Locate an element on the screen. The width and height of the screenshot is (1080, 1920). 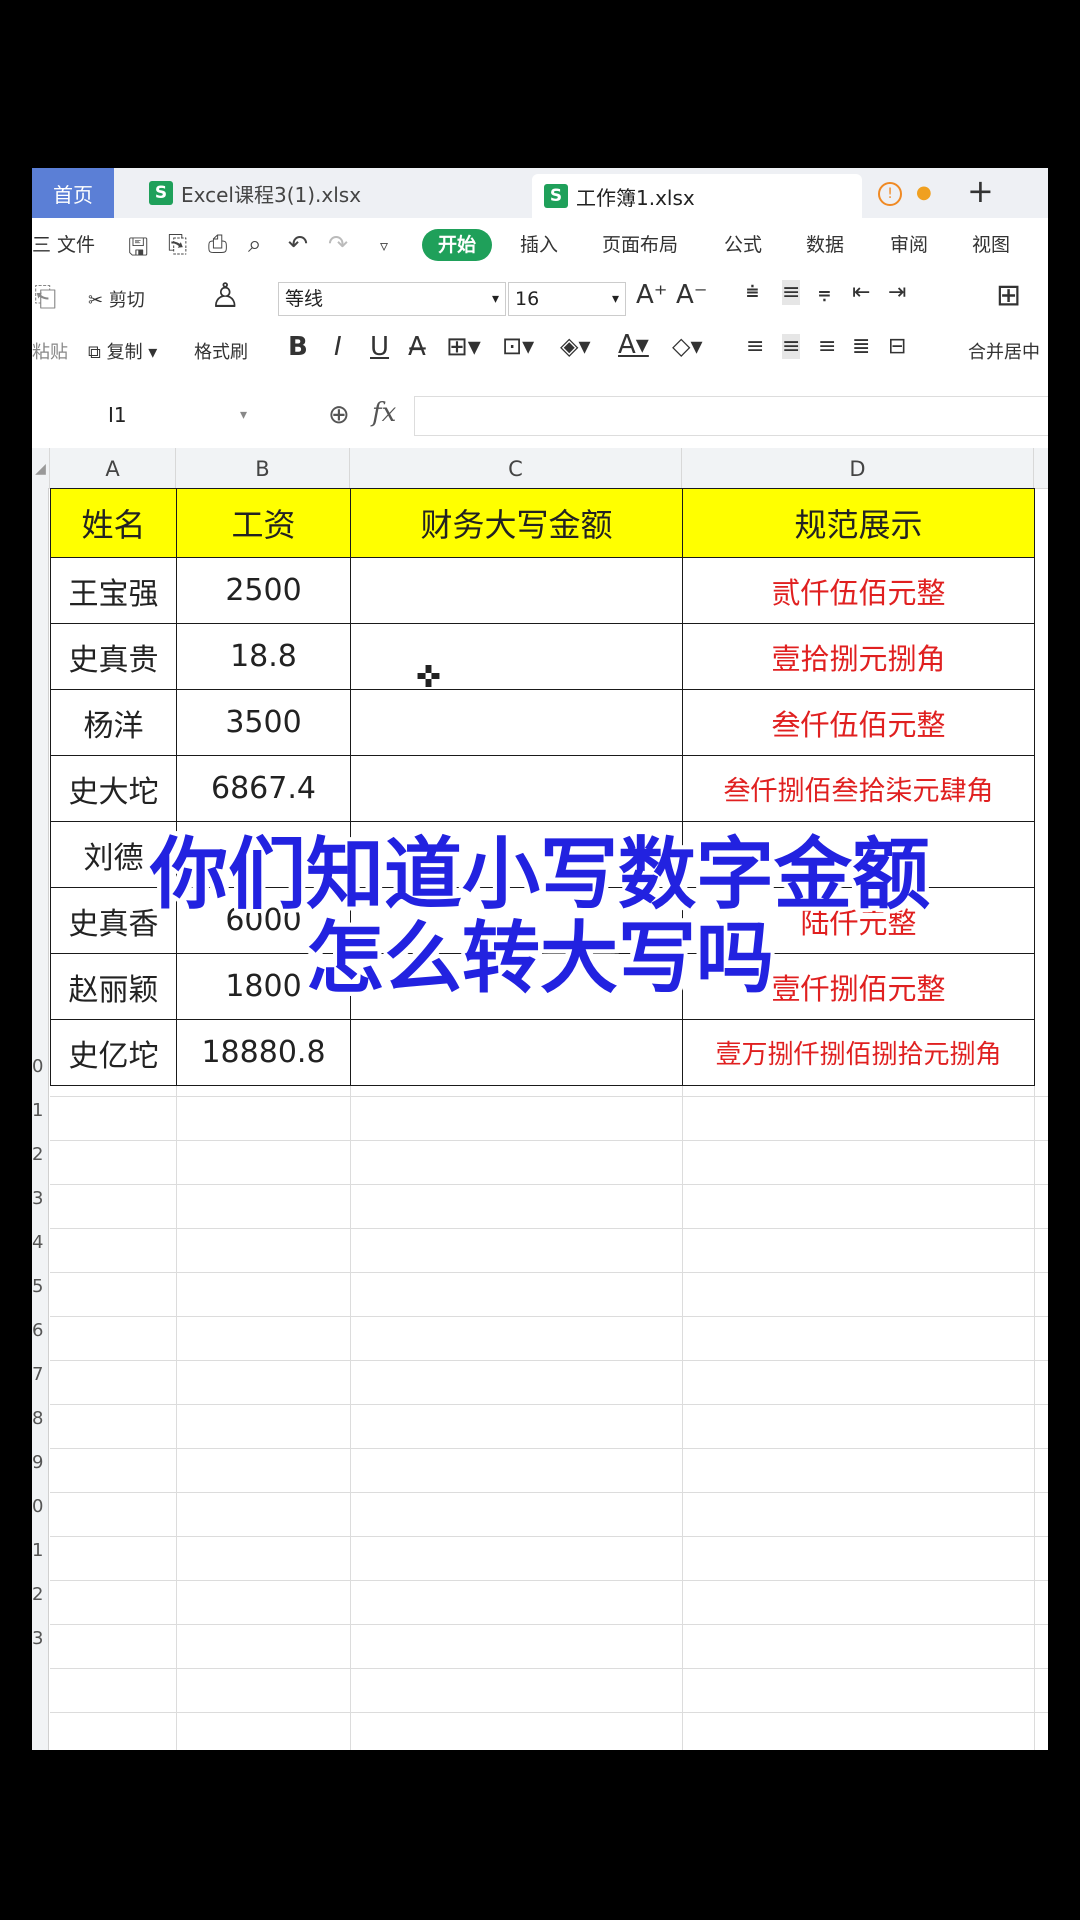
row-number: 6 is located at coordinates (40, 1330).